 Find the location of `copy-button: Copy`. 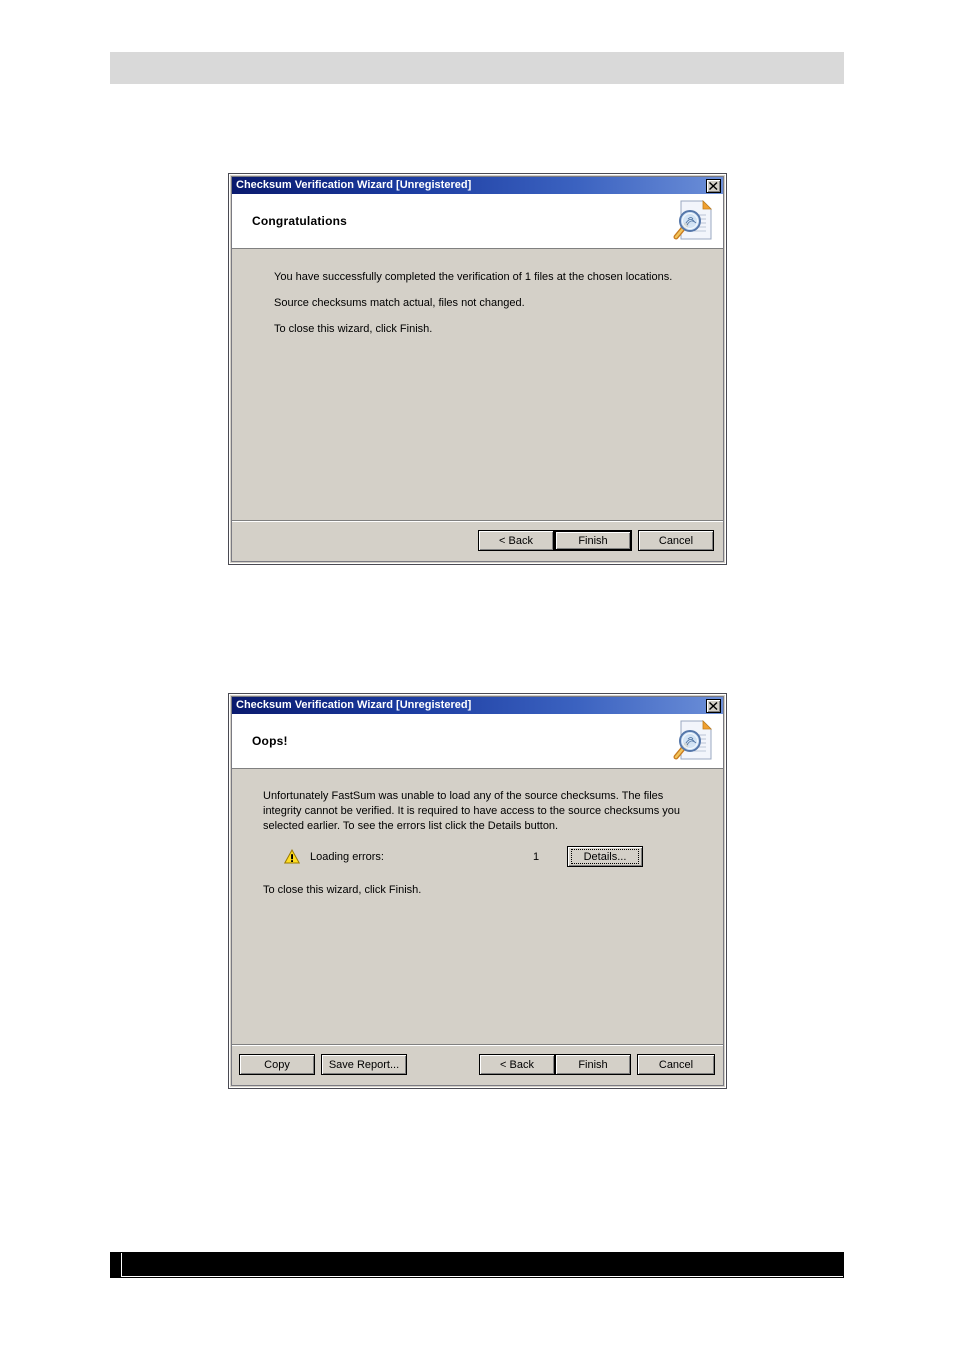

copy-button: Copy is located at coordinates (277, 1064).